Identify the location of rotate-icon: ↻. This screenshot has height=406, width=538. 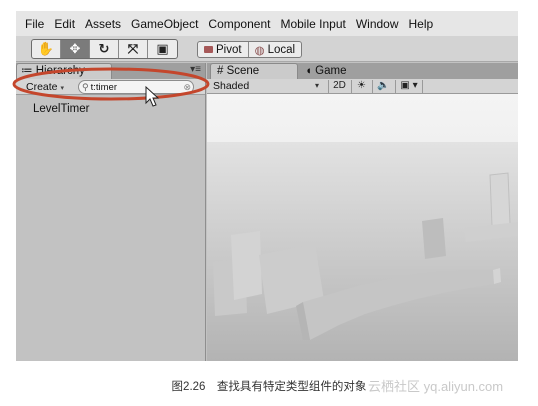
(104, 48).